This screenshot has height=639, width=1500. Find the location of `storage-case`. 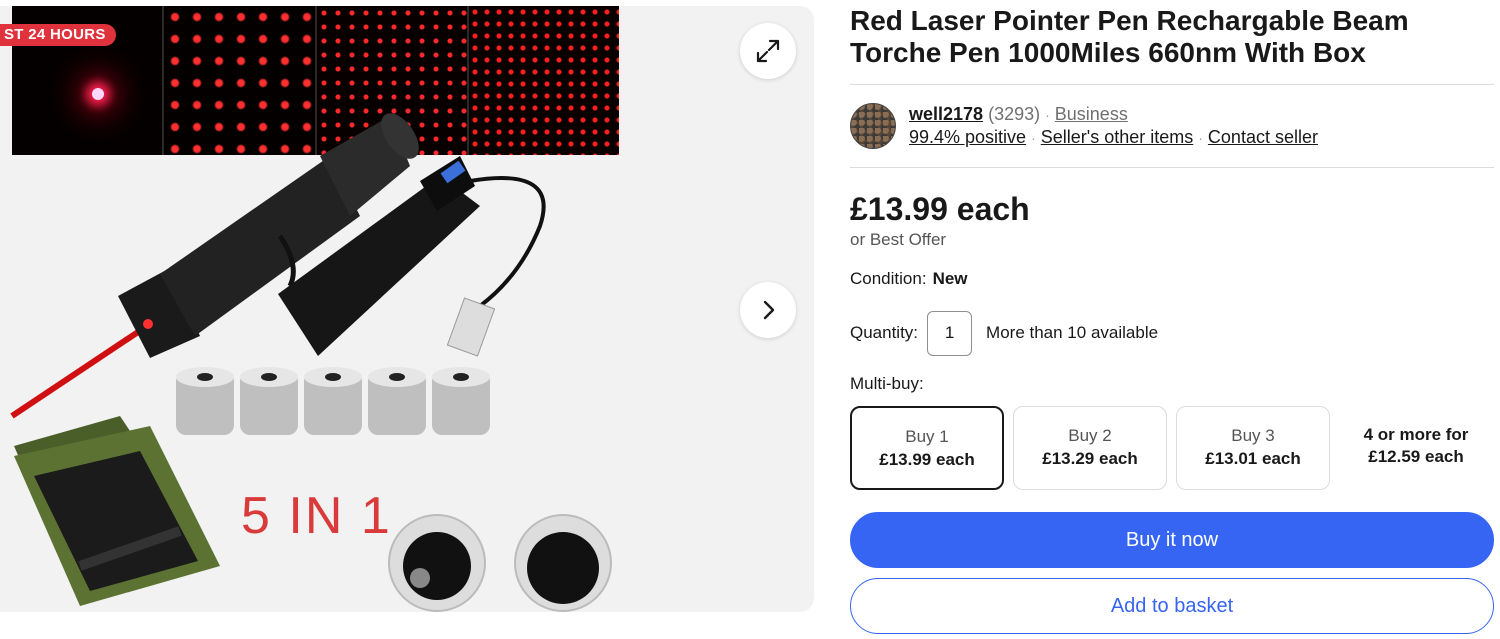

storage-case is located at coordinates (117, 511).